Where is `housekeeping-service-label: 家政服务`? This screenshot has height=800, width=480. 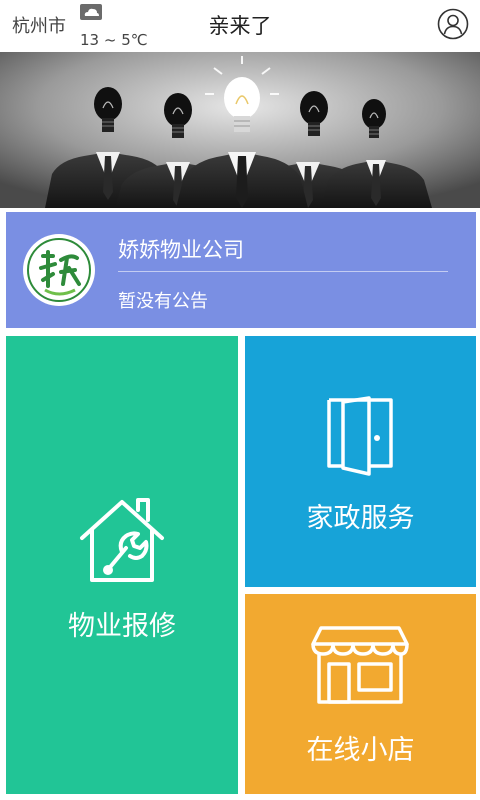 housekeeping-service-label: 家政服务 is located at coordinates (360, 518).